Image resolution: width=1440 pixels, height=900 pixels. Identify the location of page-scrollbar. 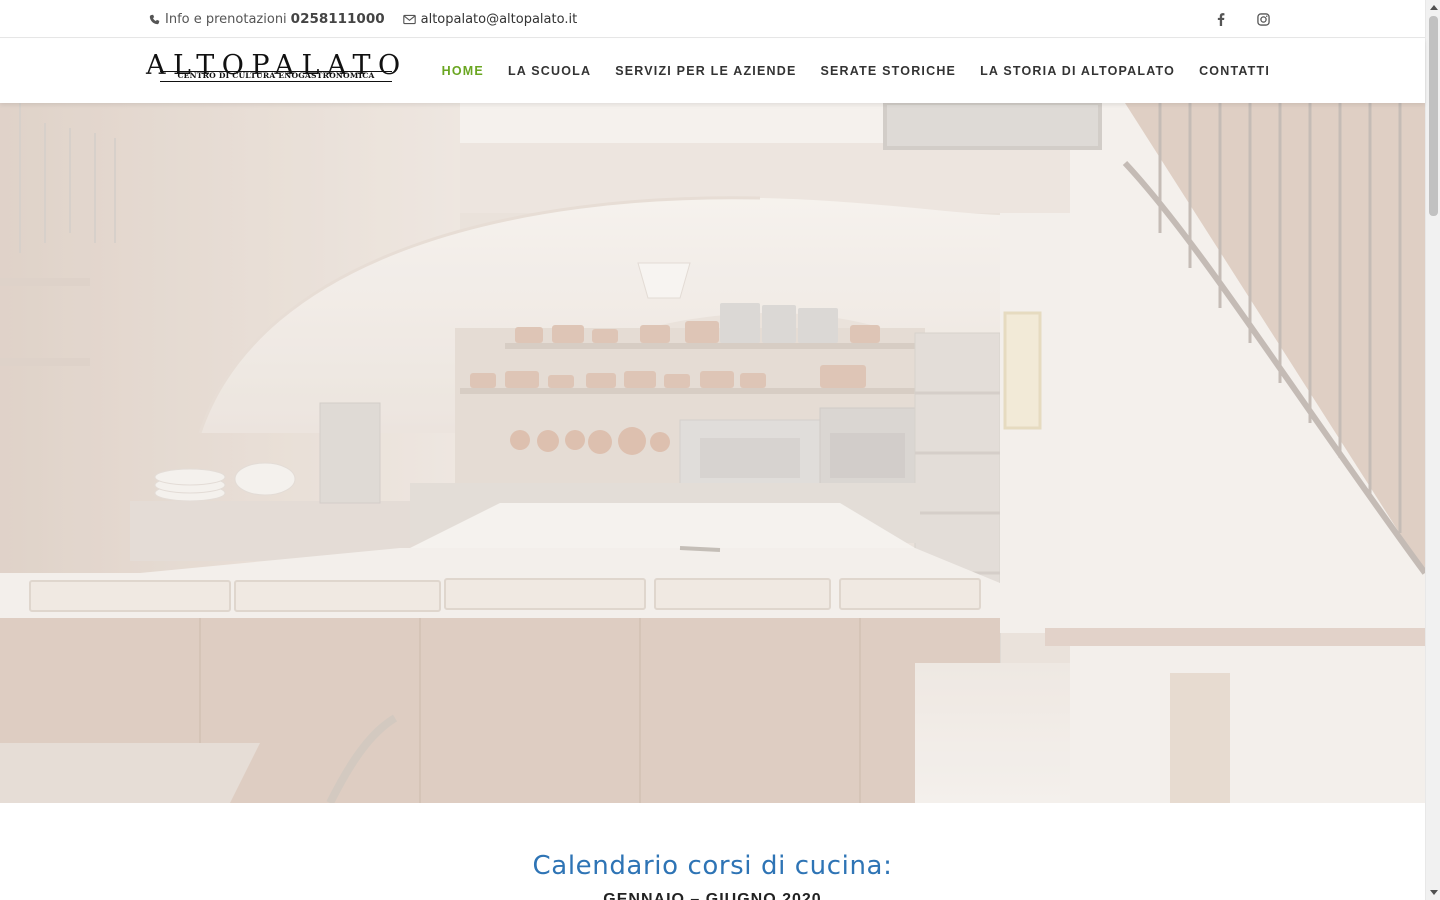
(1432, 450).